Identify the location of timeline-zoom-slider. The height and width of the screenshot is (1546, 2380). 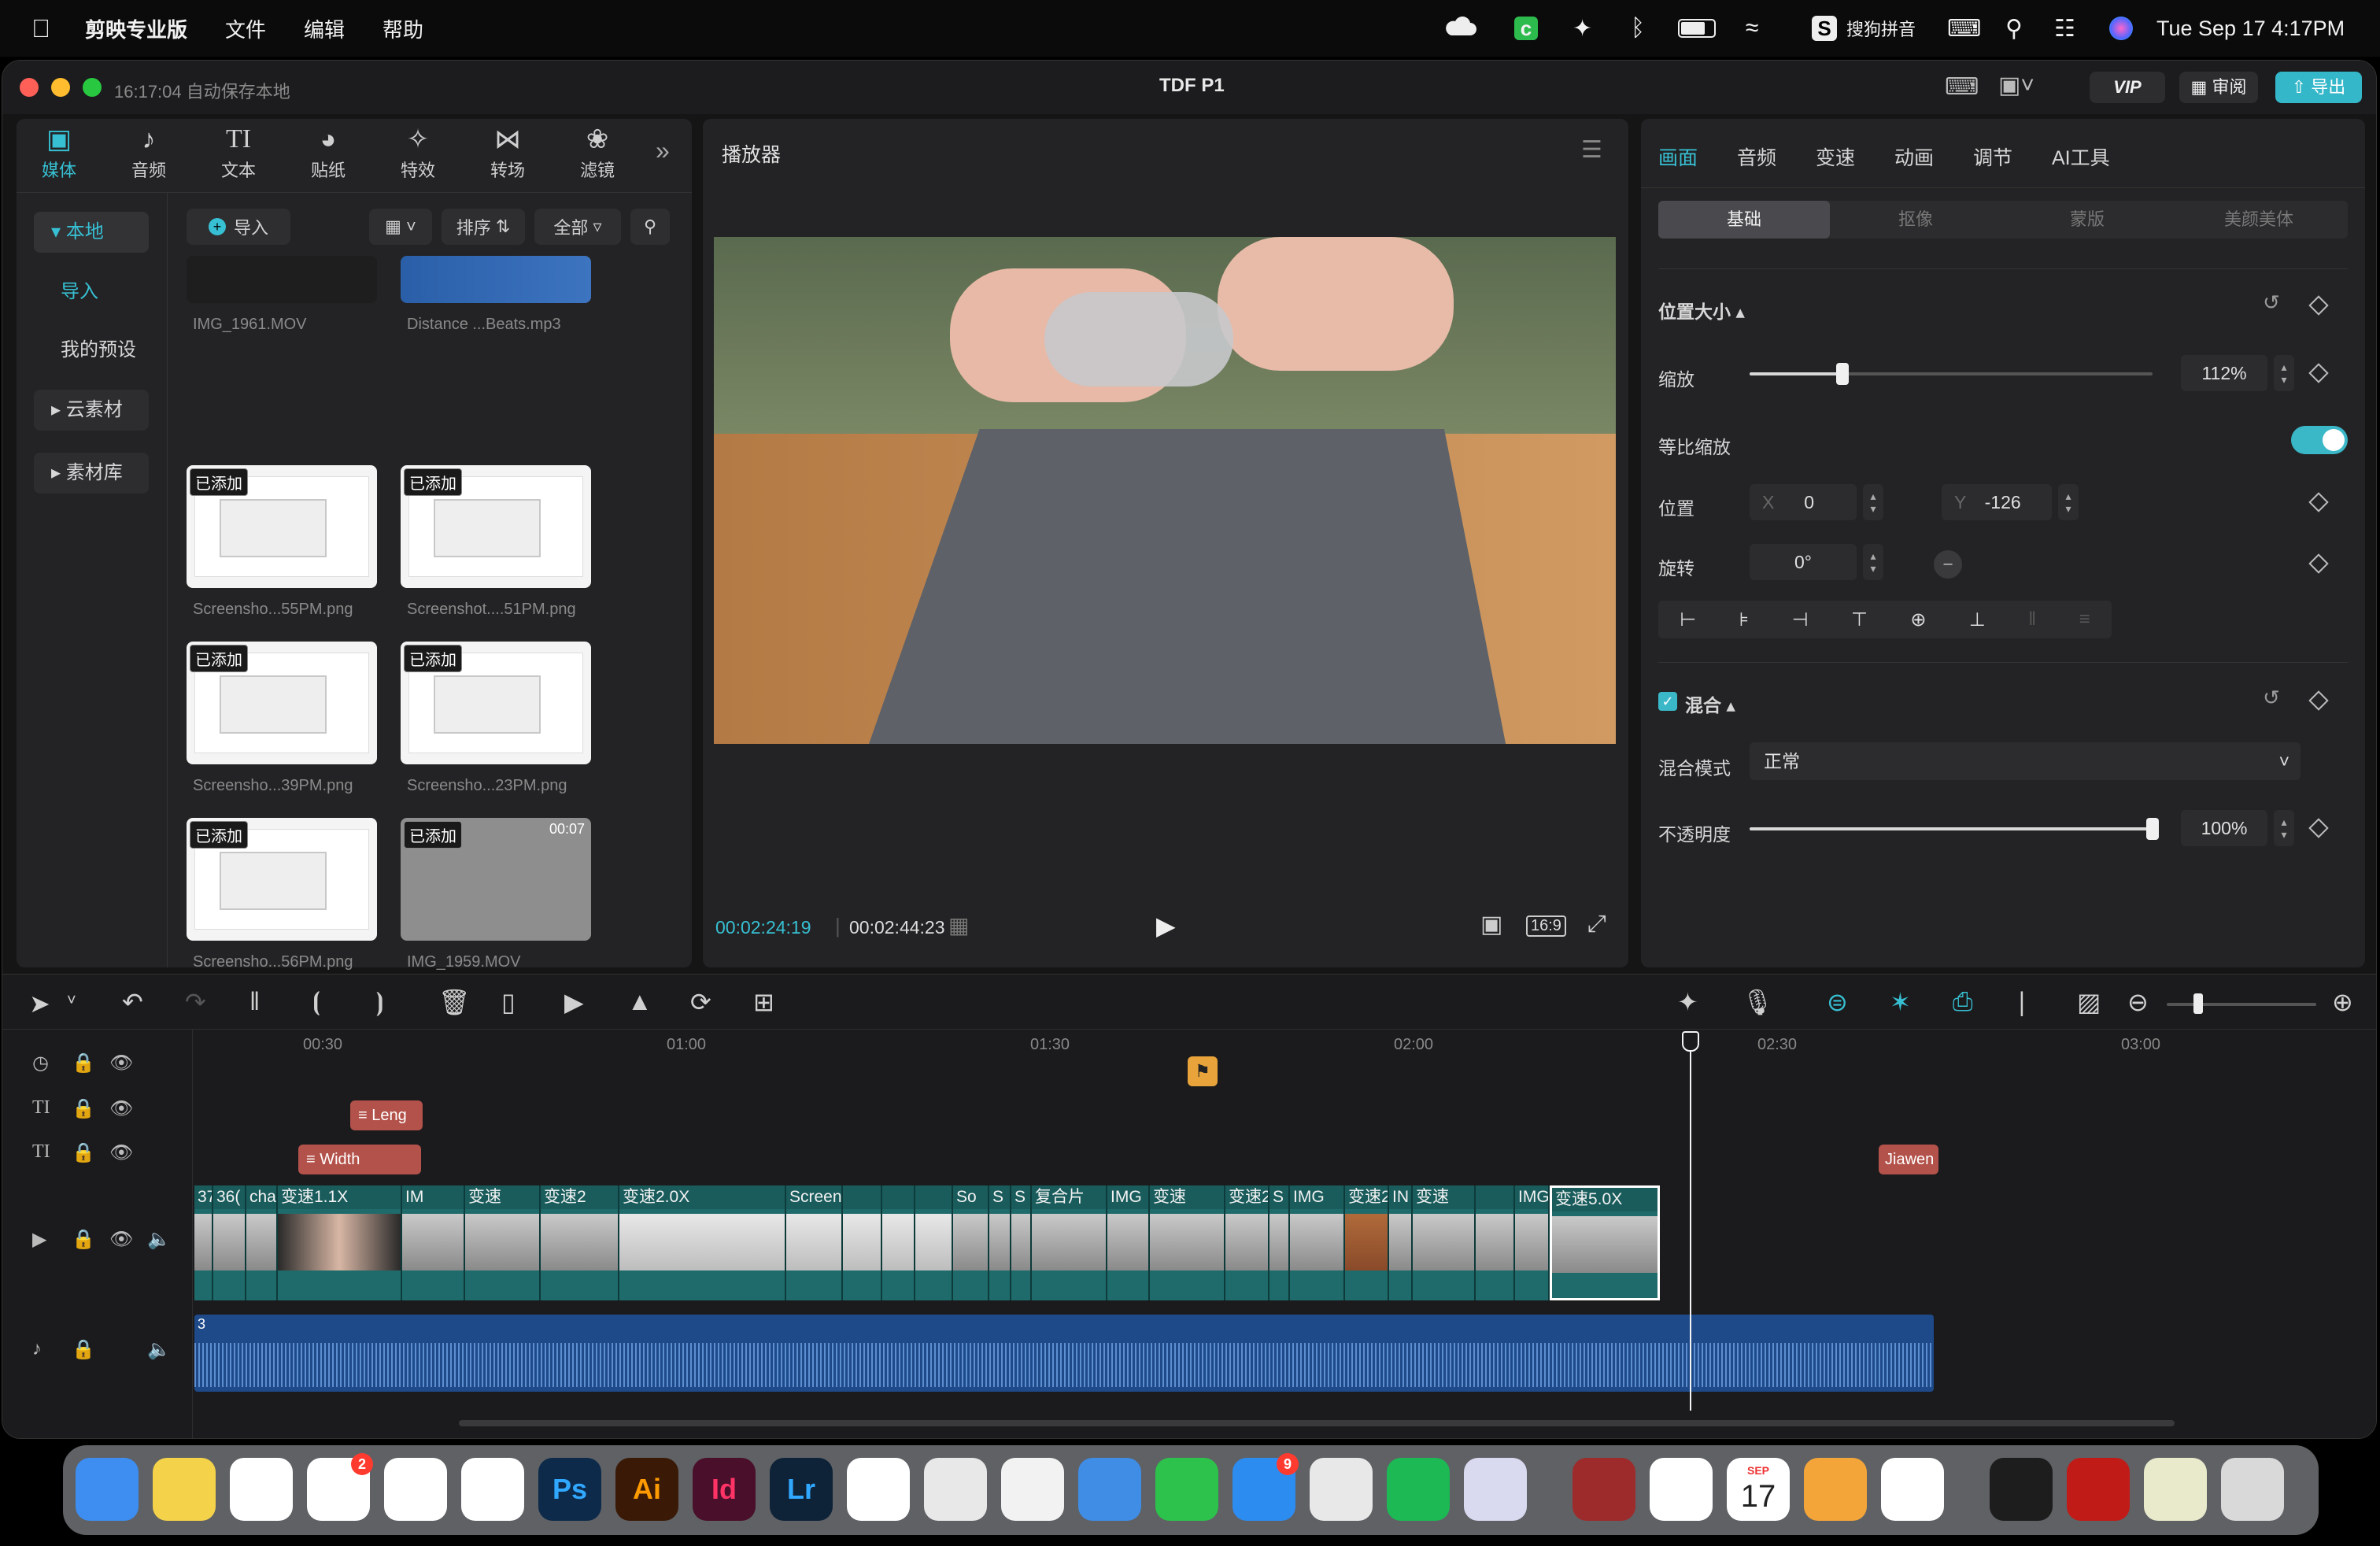
(2241, 1004).